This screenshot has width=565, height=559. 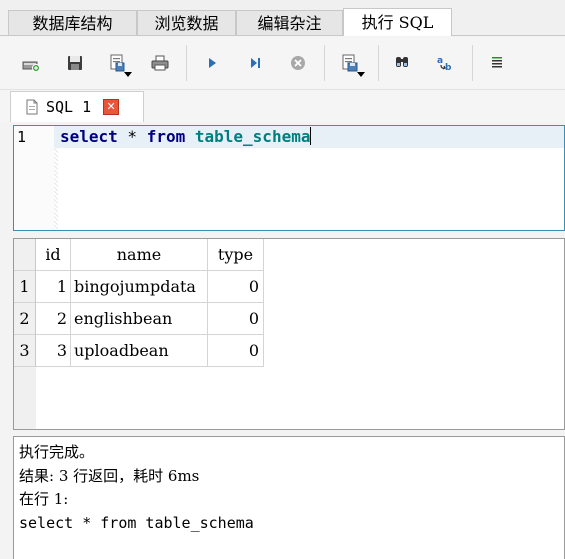 I want to click on executed-statement: select * from table_schema, so click(x=136, y=522).